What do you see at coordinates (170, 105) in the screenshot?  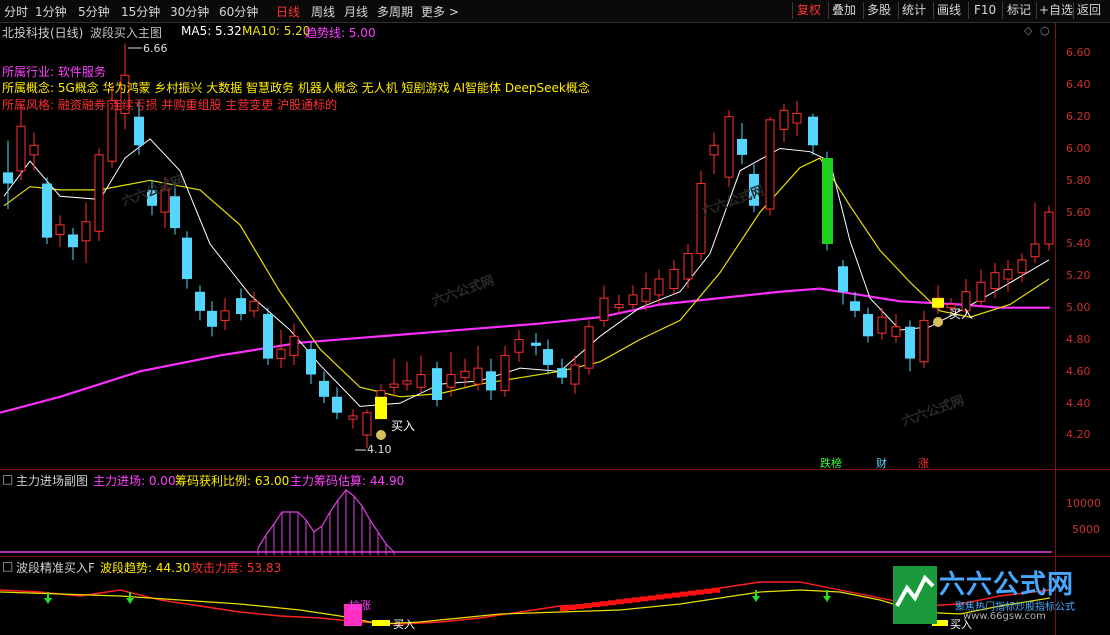 I see `style-line: 所属风格: 融资融券 连续亏损 并购重组股 主营变更 沪股通标的` at bounding box center [170, 105].